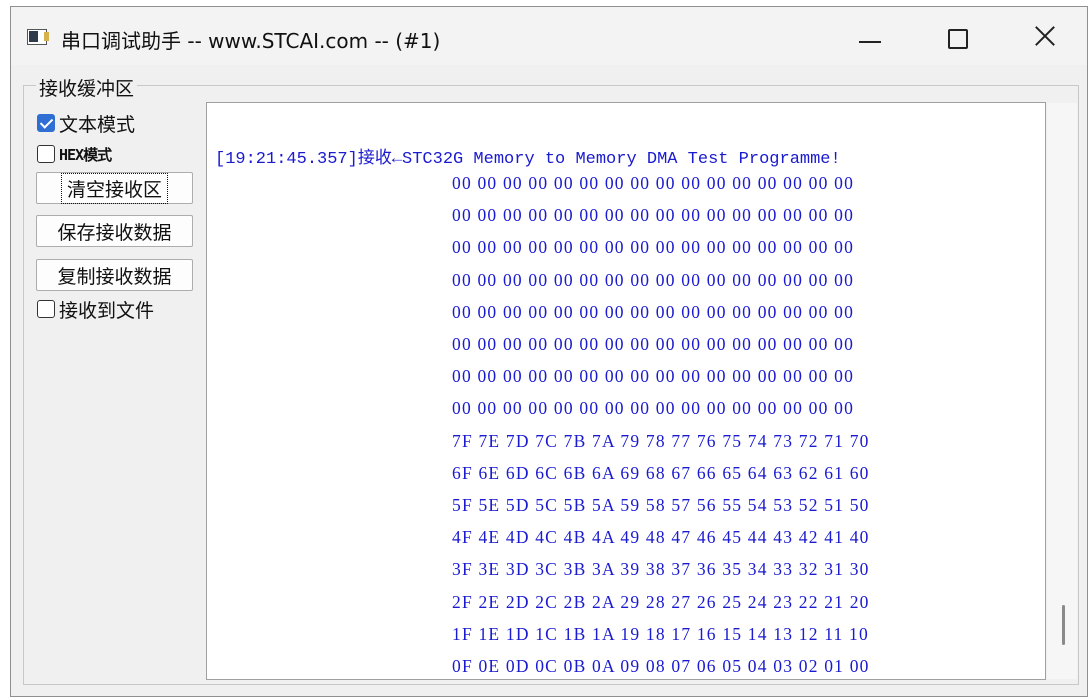 The height and width of the screenshot is (697, 1088). Describe the element at coordinates (85, 154) in the screenshot. I see `hex-mode-label: HEX模式` at that location.